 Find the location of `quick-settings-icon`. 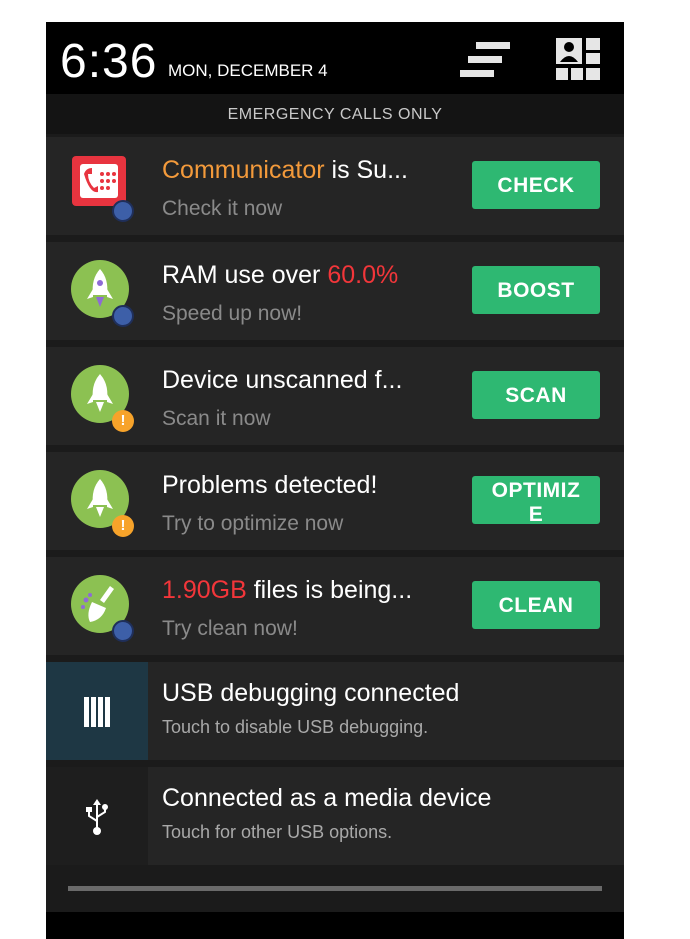

quick-settings-icon is located at coordinates (484, 60).